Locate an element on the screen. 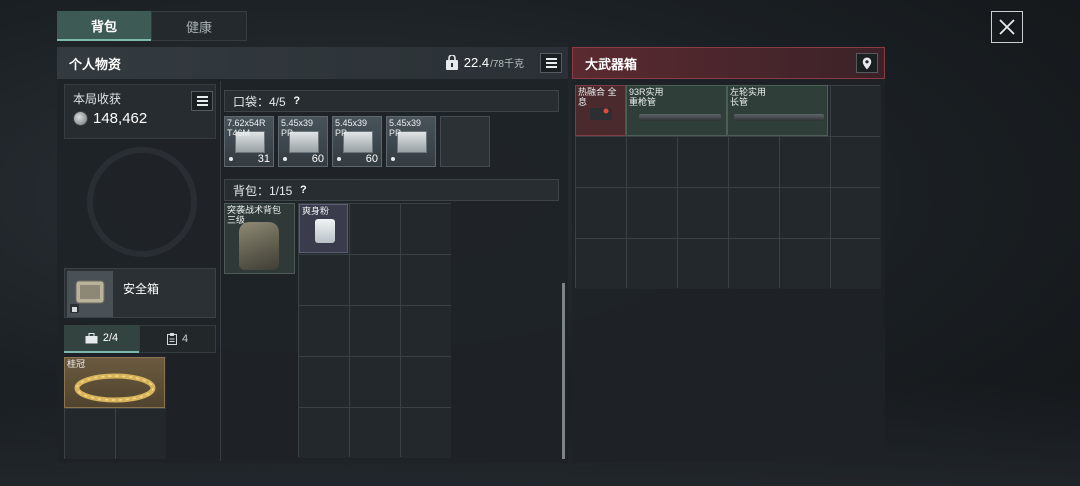  panel-title: 个人物资 is located at coordinates (95, 64).